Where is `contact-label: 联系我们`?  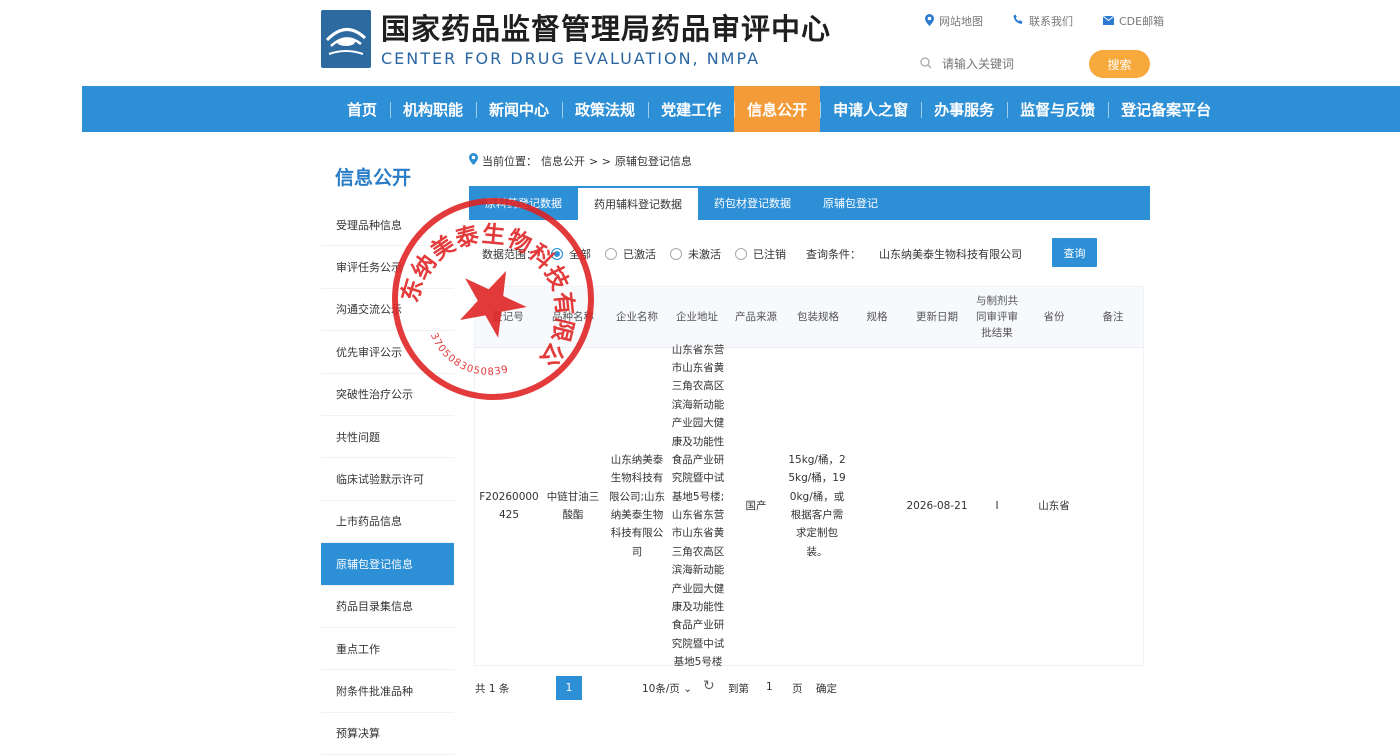
contact-label: 联系我们 is located at coordinates (1051, 21).